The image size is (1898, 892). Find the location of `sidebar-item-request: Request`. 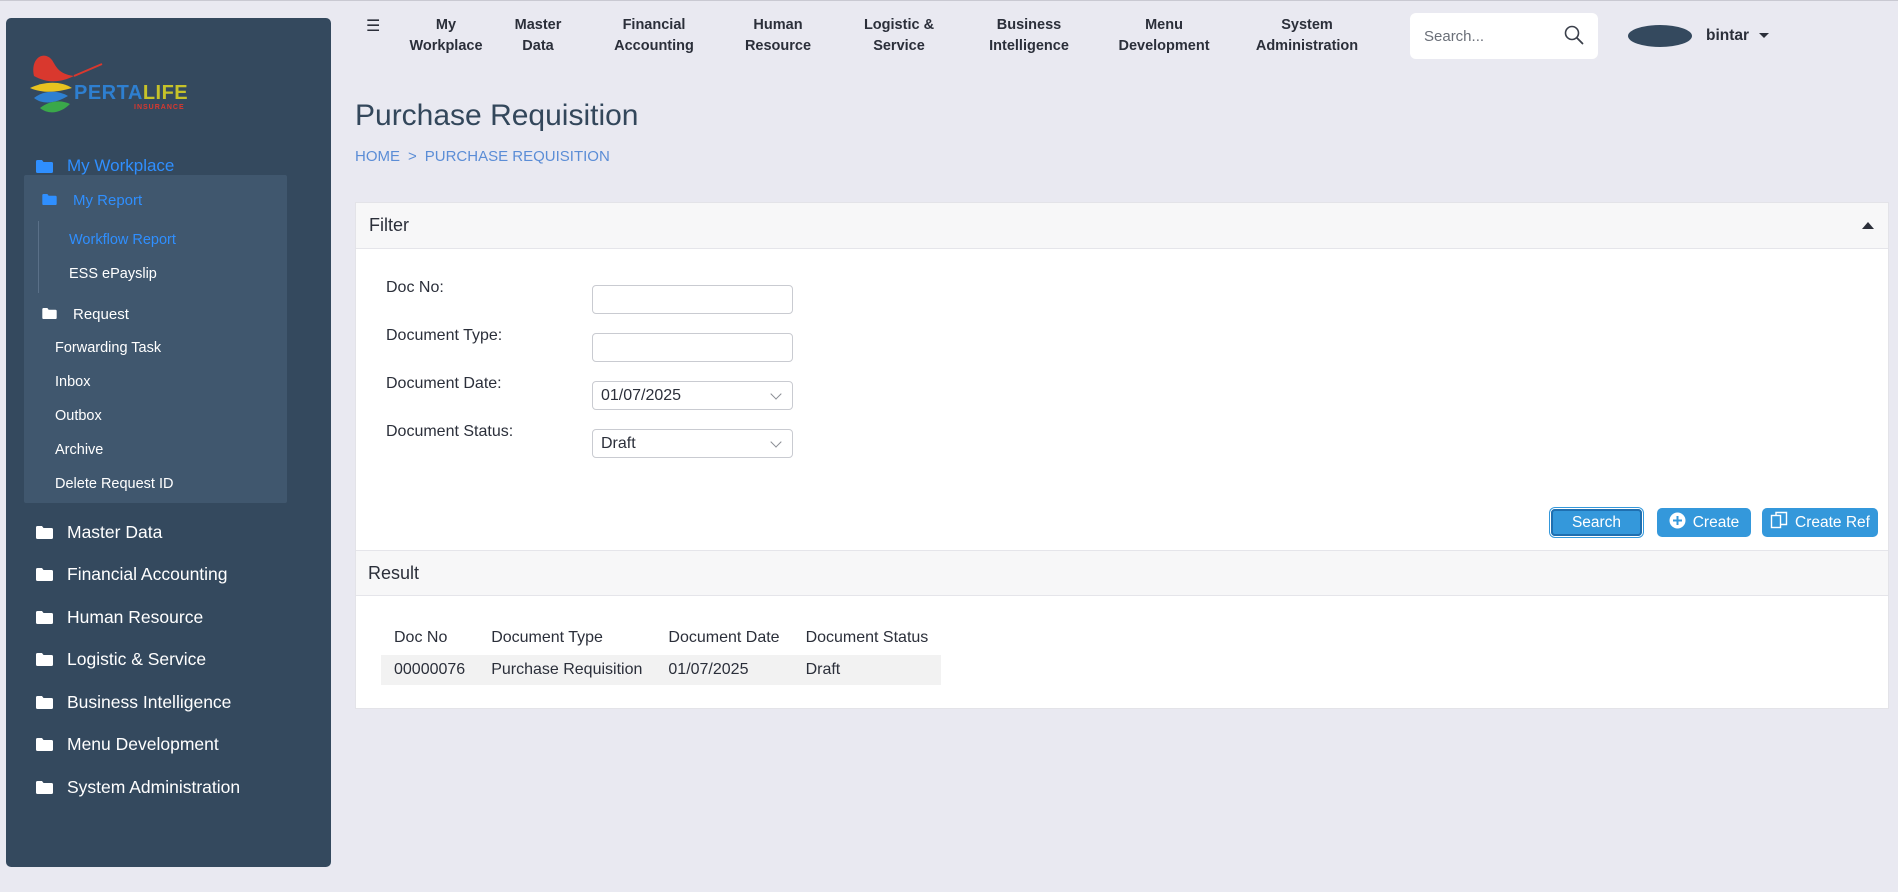

sidebar-item-request: Request is located at coordinates (85, 314).